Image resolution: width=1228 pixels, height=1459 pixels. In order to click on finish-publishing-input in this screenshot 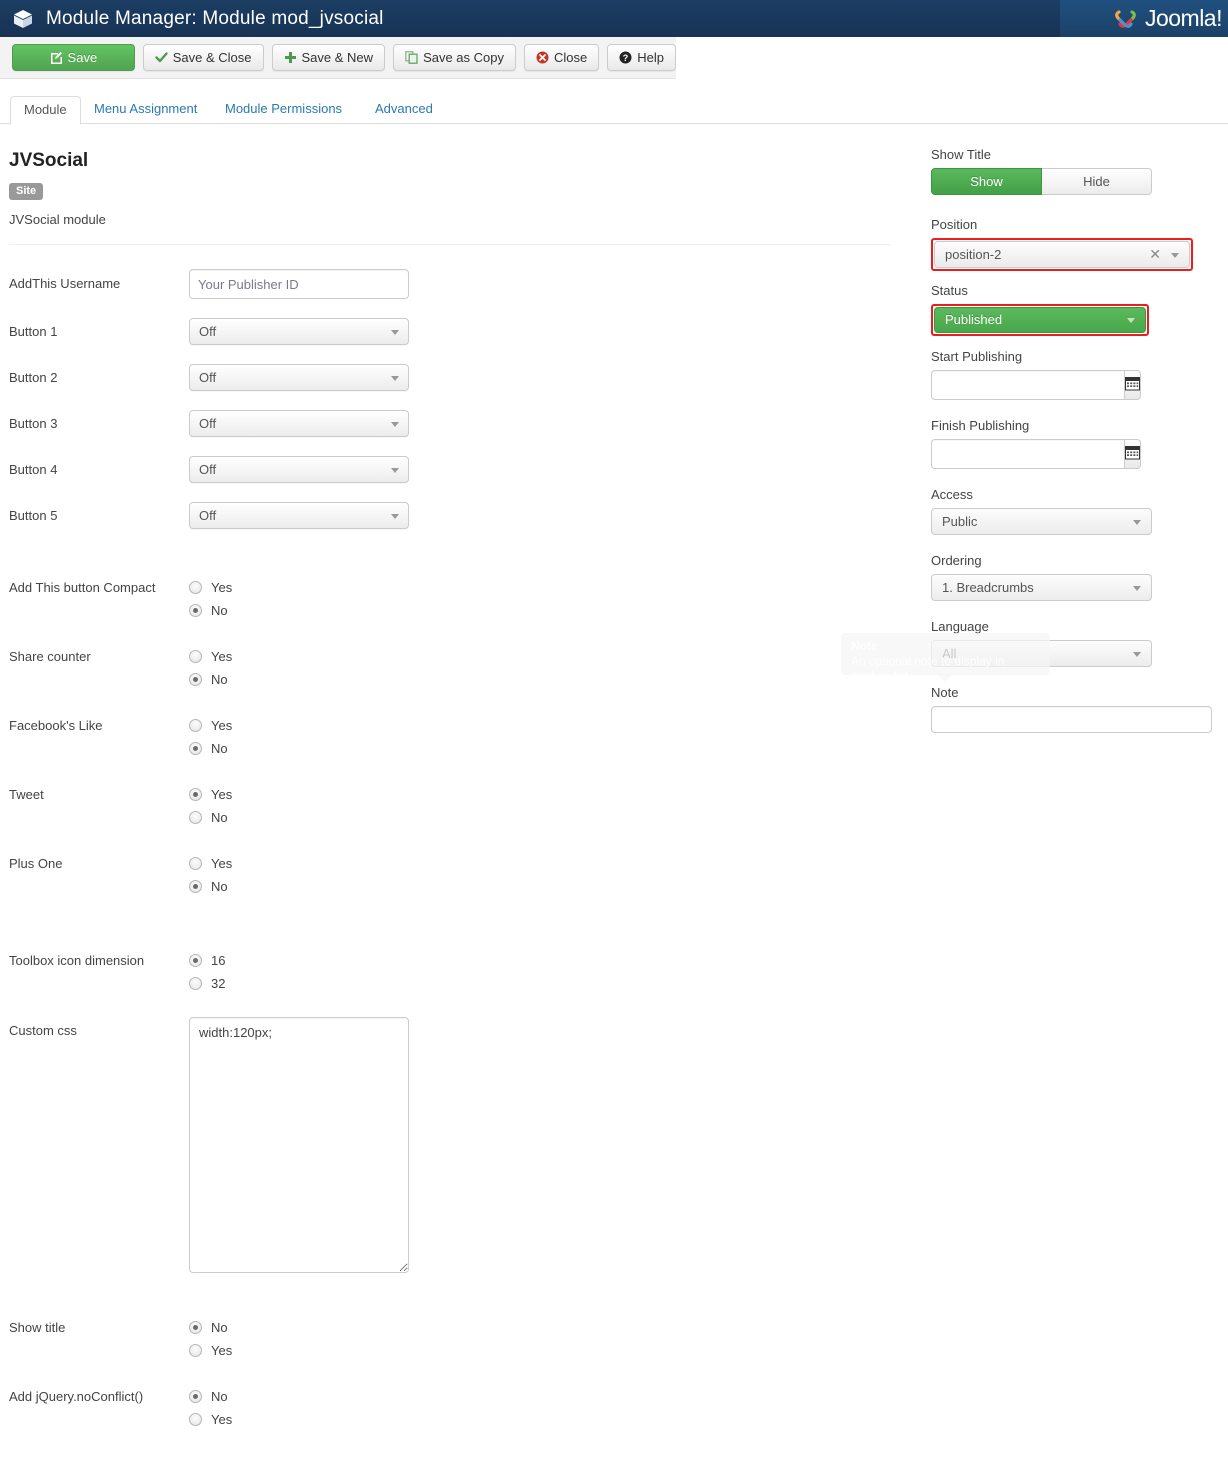, I will do `click(1027, 454)`.